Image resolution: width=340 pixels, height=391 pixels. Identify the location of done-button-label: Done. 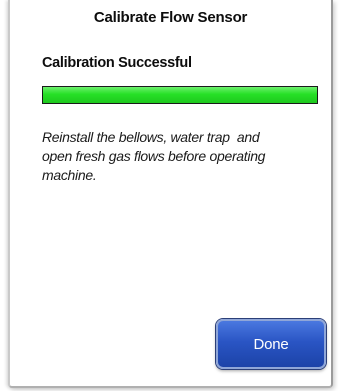
(271, 344).